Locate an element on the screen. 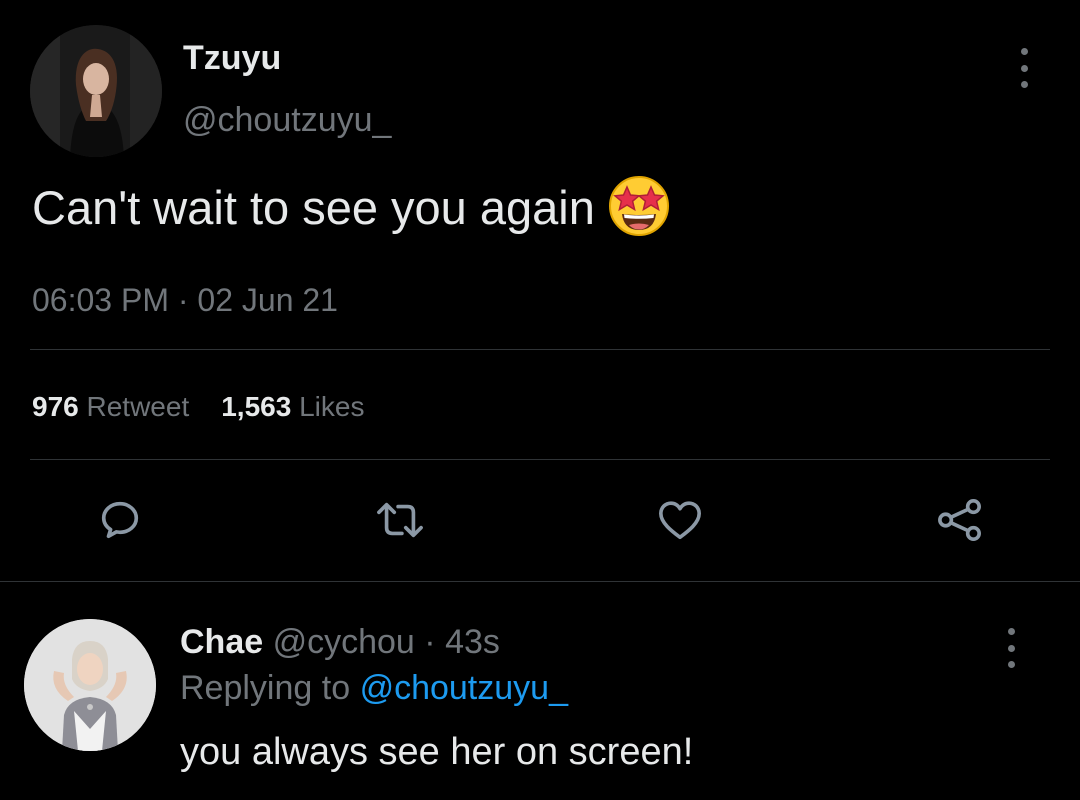 This screenshot has height=800, width=1080. likes-count: 1,563 is located at coordinates (256, 406).